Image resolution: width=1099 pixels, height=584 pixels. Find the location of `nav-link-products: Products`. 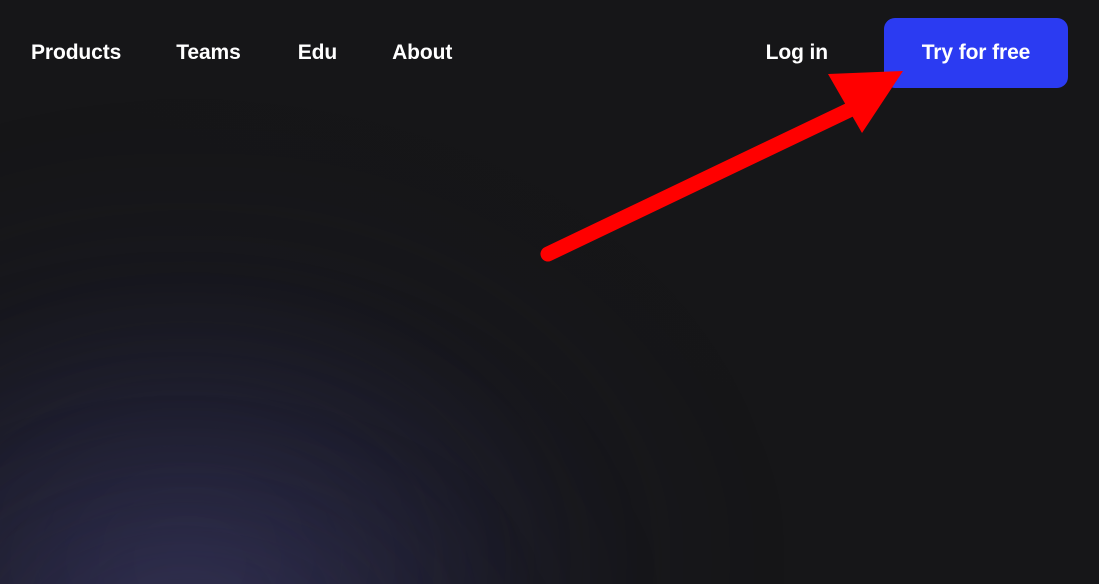

nav-link-products: Products is located at coordinates (76, 53).